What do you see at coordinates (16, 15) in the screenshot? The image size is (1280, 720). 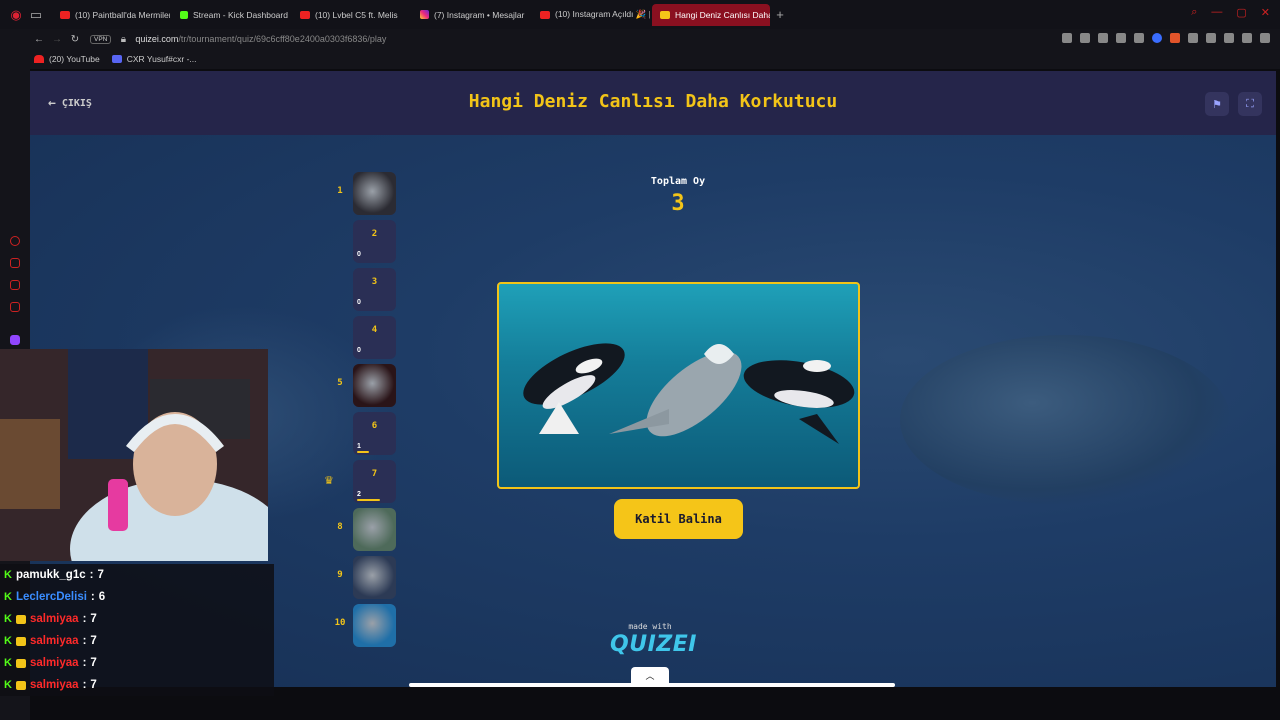 I see `opera-menu-icon: ◉` at bounding box center [16, 15].